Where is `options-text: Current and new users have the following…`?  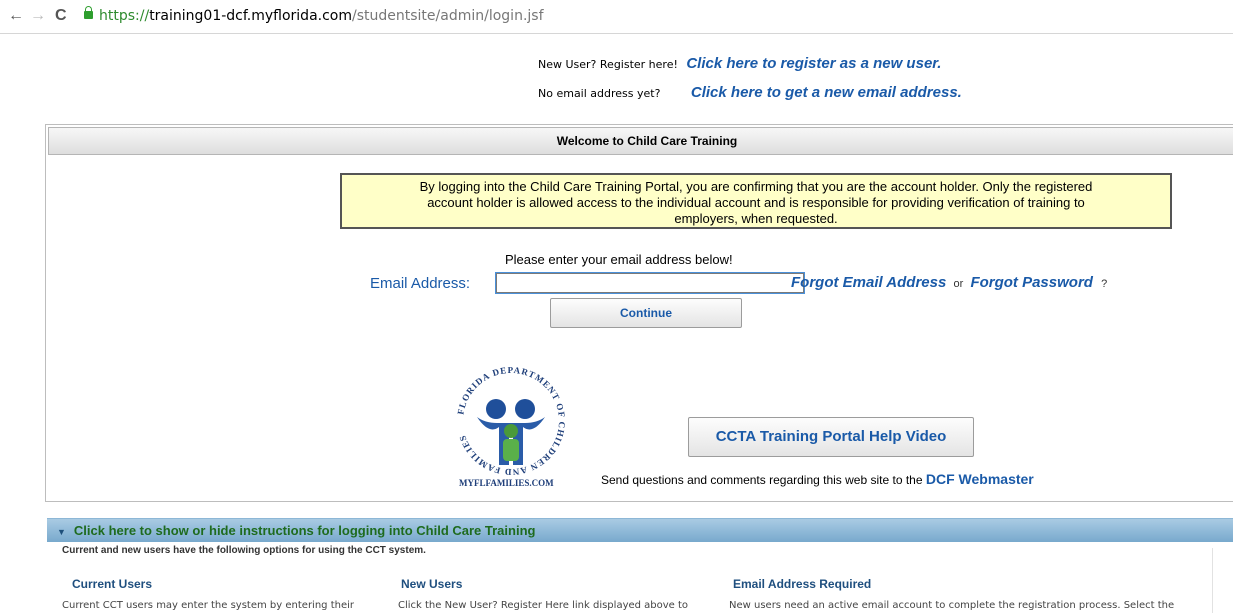
options-text: Current and new users have the following… is located at coordinates (244, 550).